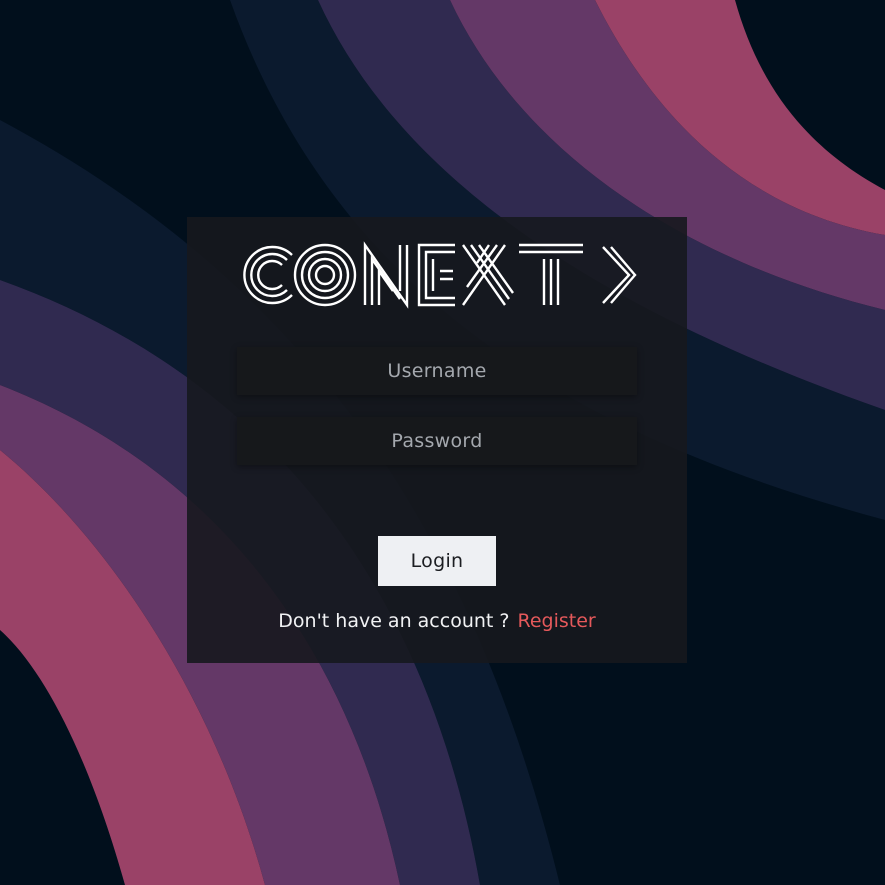 The image size is (885, 885). I want to click on username-input, so click(437, 371).